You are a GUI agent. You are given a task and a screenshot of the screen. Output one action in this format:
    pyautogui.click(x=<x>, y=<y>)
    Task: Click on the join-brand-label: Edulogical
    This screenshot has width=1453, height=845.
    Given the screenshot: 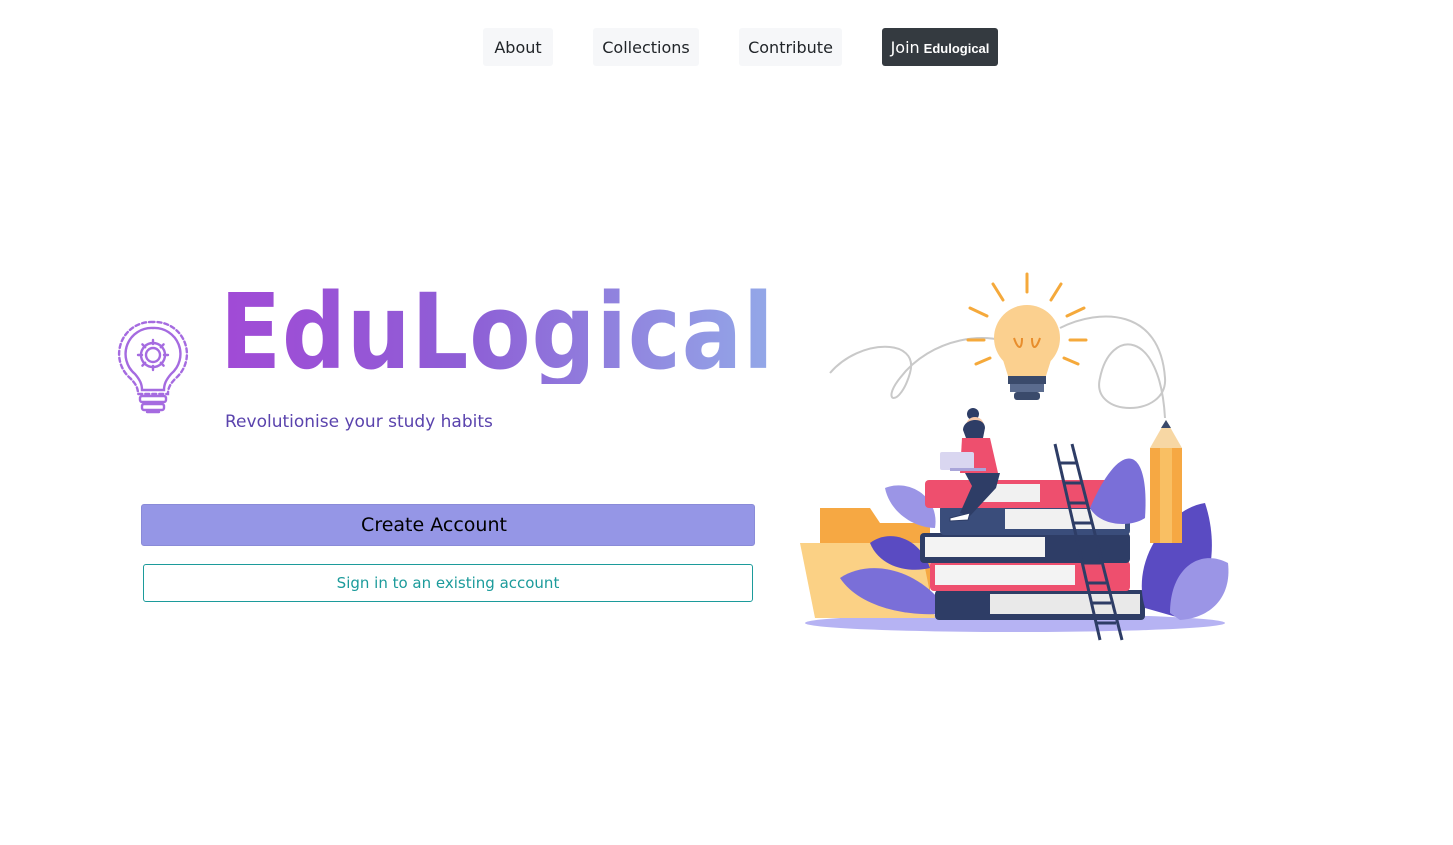 What is the action you would take?
    pyautogui.click(x=956, y=48)
    